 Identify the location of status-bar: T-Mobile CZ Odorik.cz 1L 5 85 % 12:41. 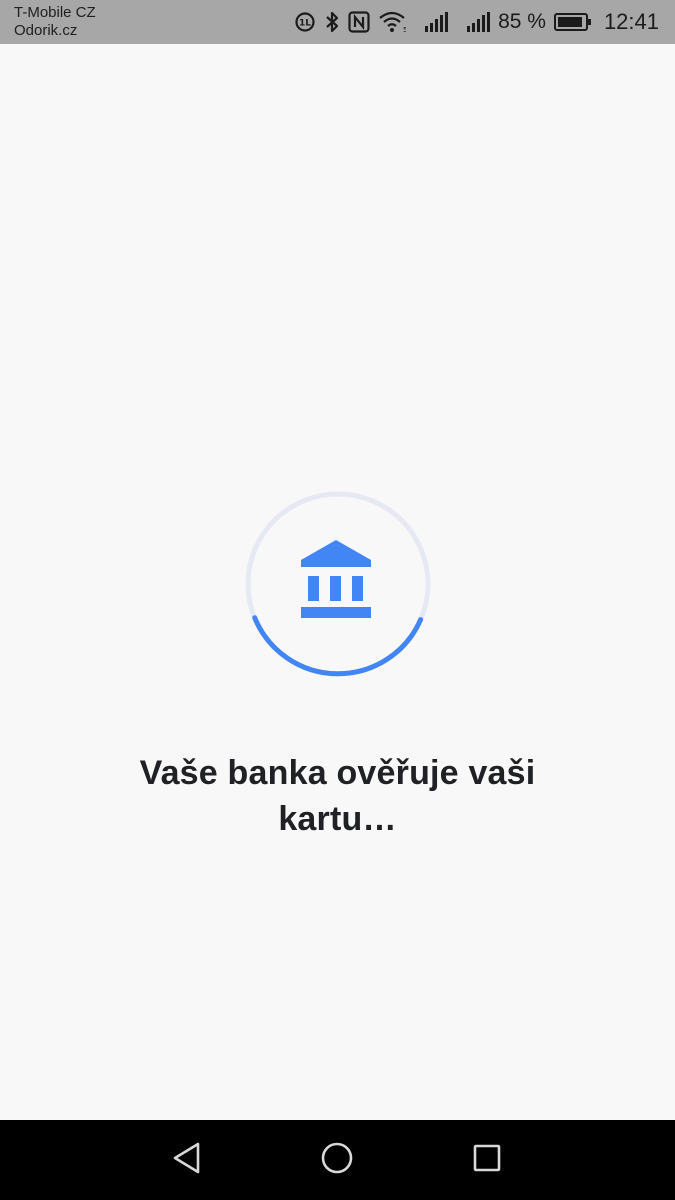
(337, 22).